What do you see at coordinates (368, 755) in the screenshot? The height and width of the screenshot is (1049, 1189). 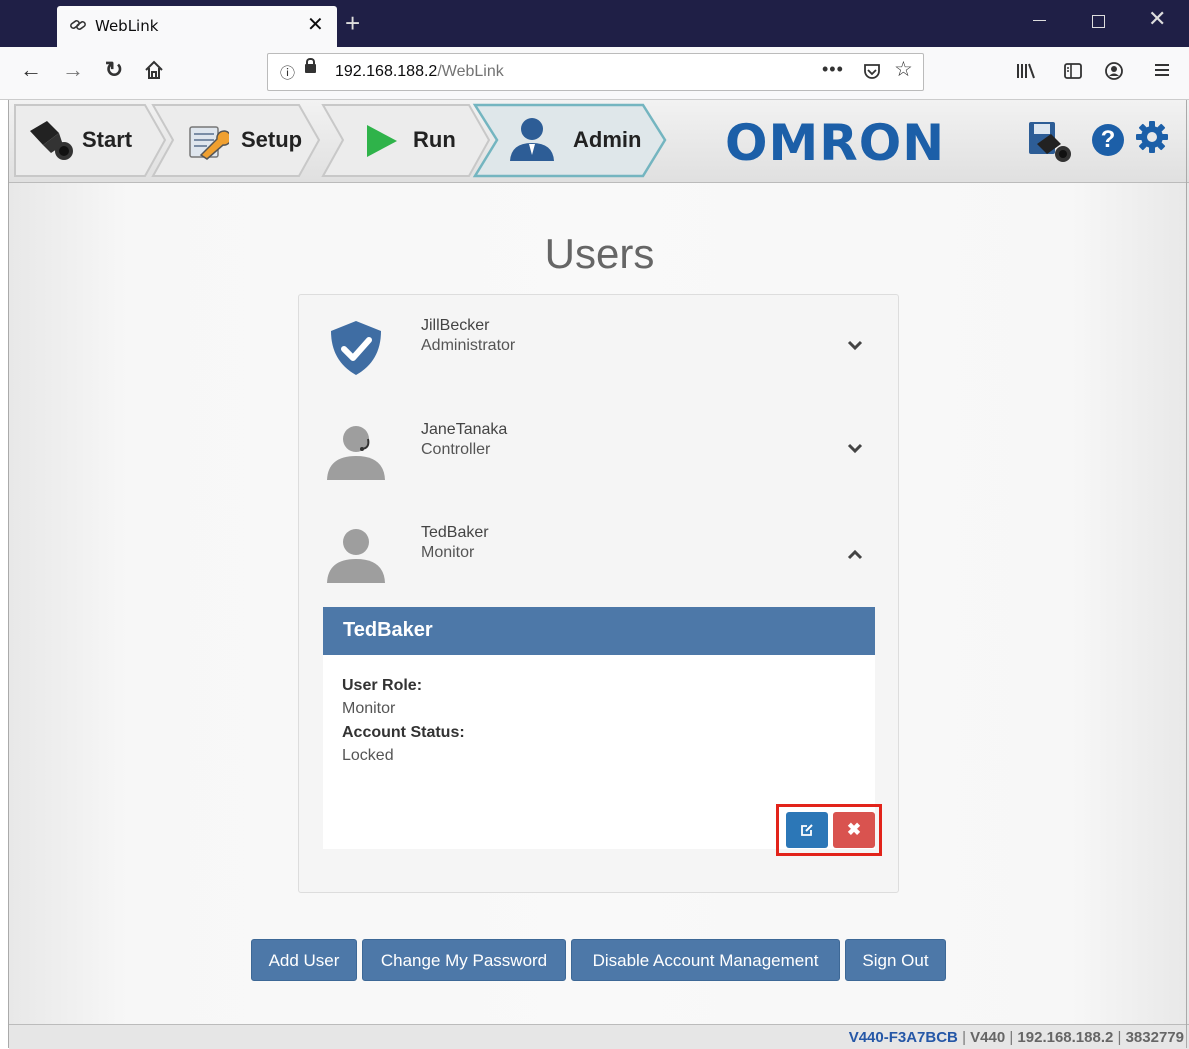 I see `account-status-value: Locked` at bounding box center [368, 755].